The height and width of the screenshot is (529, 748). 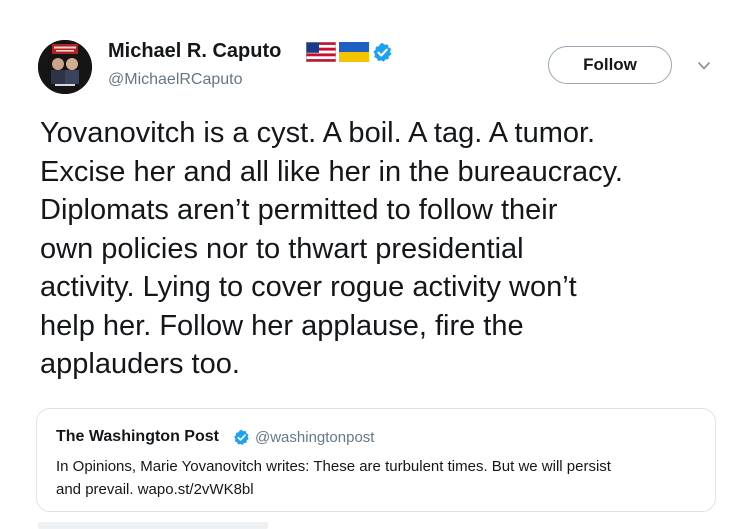 I want to click on chevron-down-icon, so click(x=704, y=66).